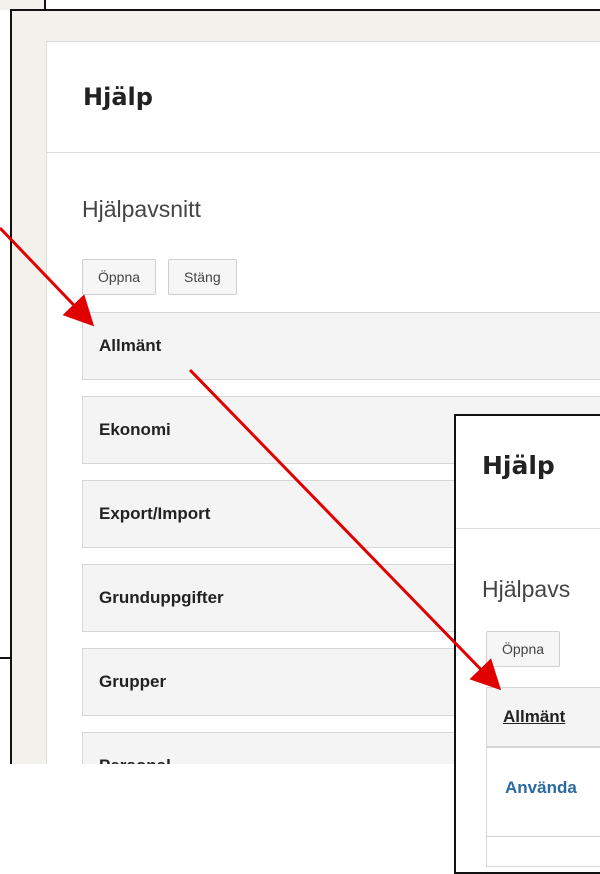  I want to click on white-cover, so click(228, 813).